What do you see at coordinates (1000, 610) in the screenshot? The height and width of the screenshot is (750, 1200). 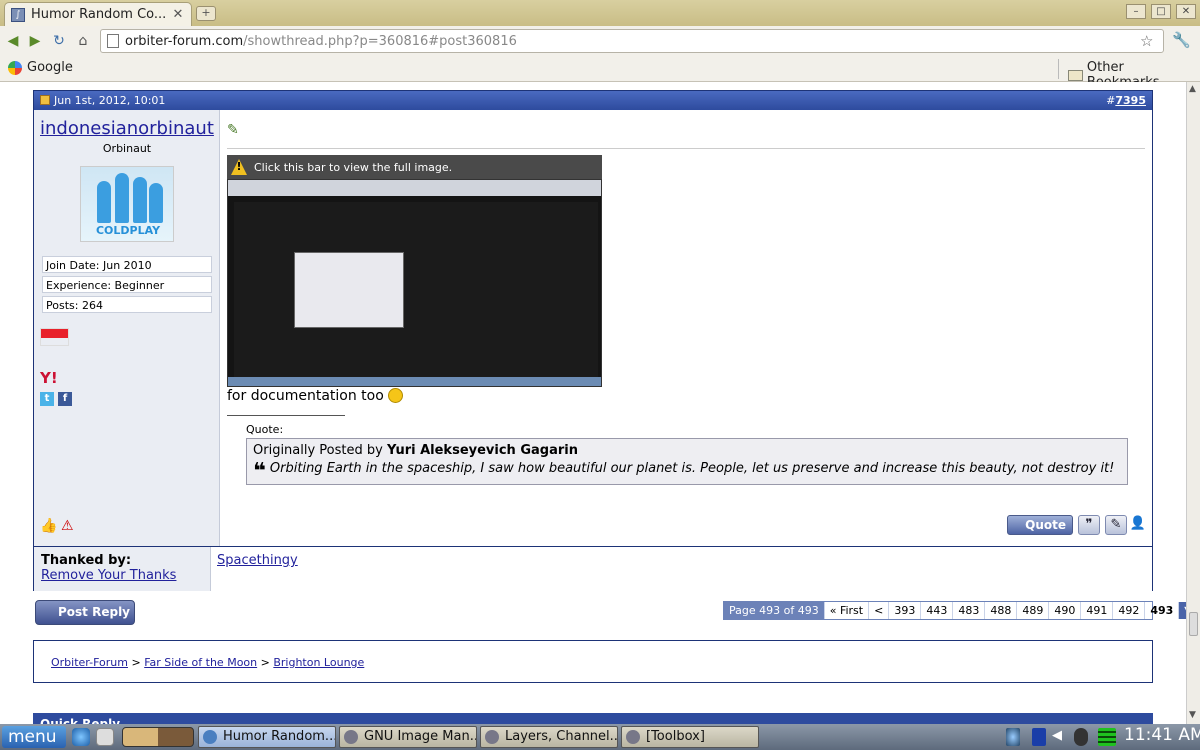 I see `page-link: 488` at bounding box center [1000, 610].